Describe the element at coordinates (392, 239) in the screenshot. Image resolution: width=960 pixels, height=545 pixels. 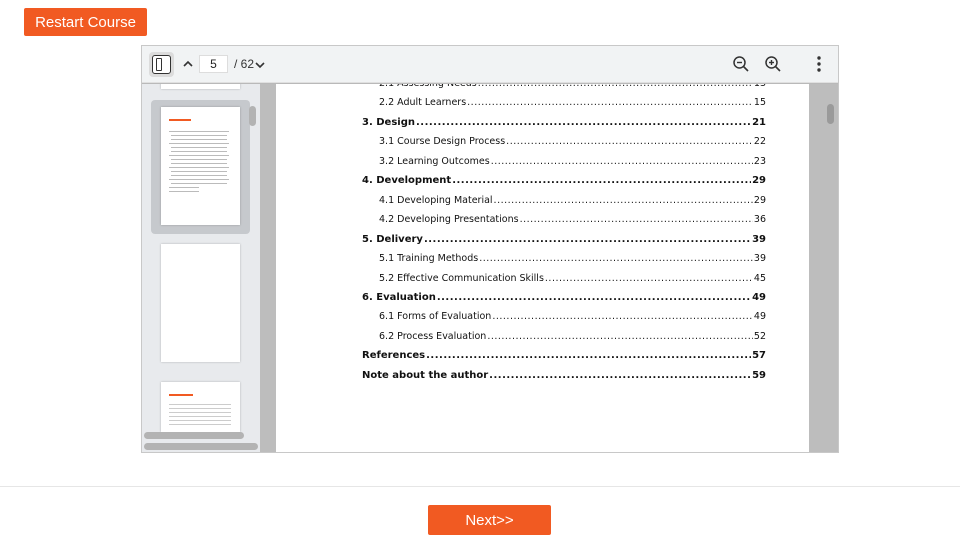
I see `toc-entry-label: 5. Delivery` at that location.